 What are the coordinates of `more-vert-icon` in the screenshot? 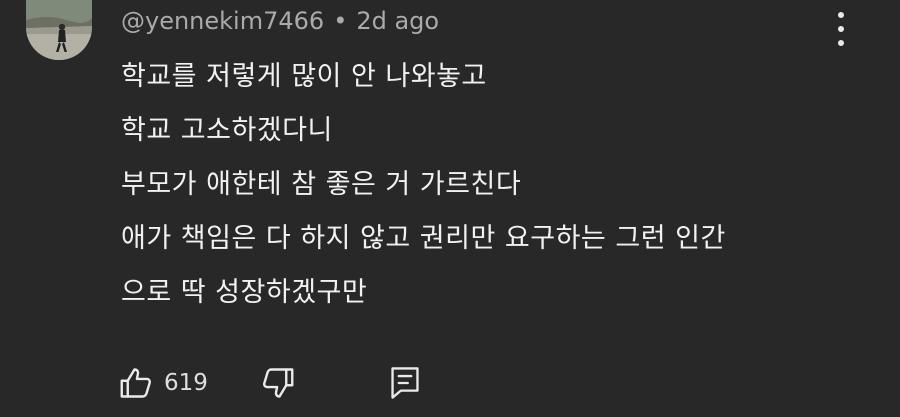 It's located at (841, 29).